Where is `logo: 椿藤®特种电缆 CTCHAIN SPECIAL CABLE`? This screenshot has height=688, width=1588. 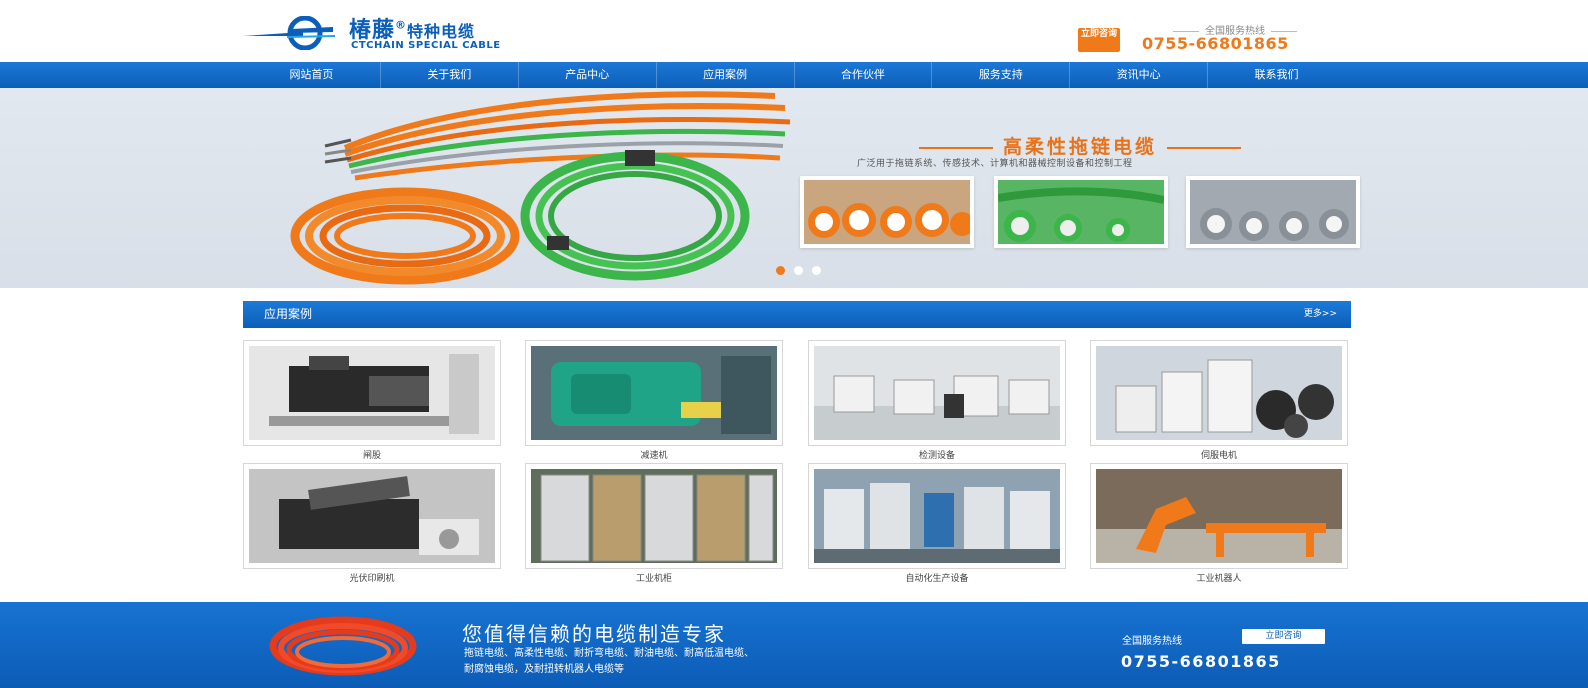
logo: 椿藤®特种电缆 CTCHAIN SPECIAL CABLE is located at coordinates (398, 32).